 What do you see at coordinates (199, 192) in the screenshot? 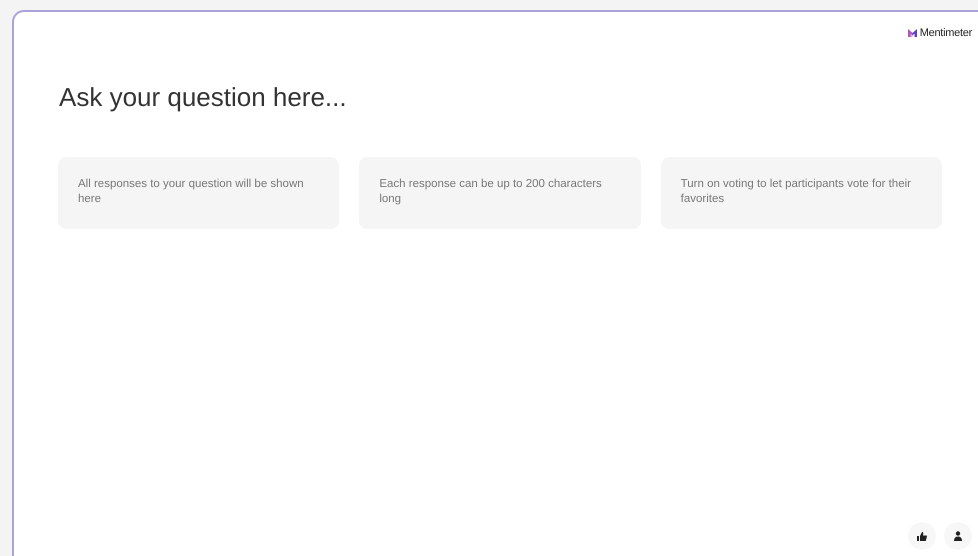
I see `hint-card: All responses to your question will be shown here` at bounding box center [199, 192].